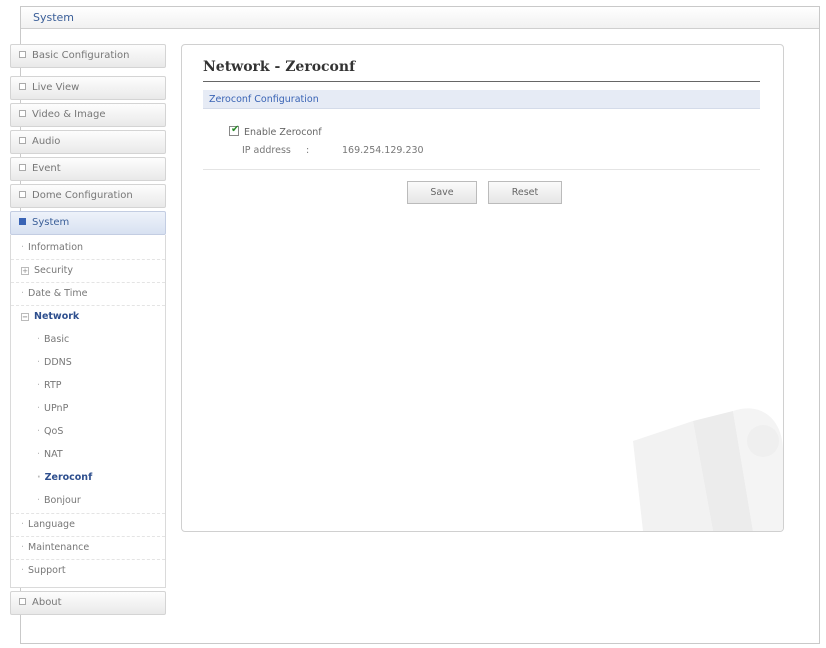  I want to click on sidebar-item-network: − Network, so click(88, 317).